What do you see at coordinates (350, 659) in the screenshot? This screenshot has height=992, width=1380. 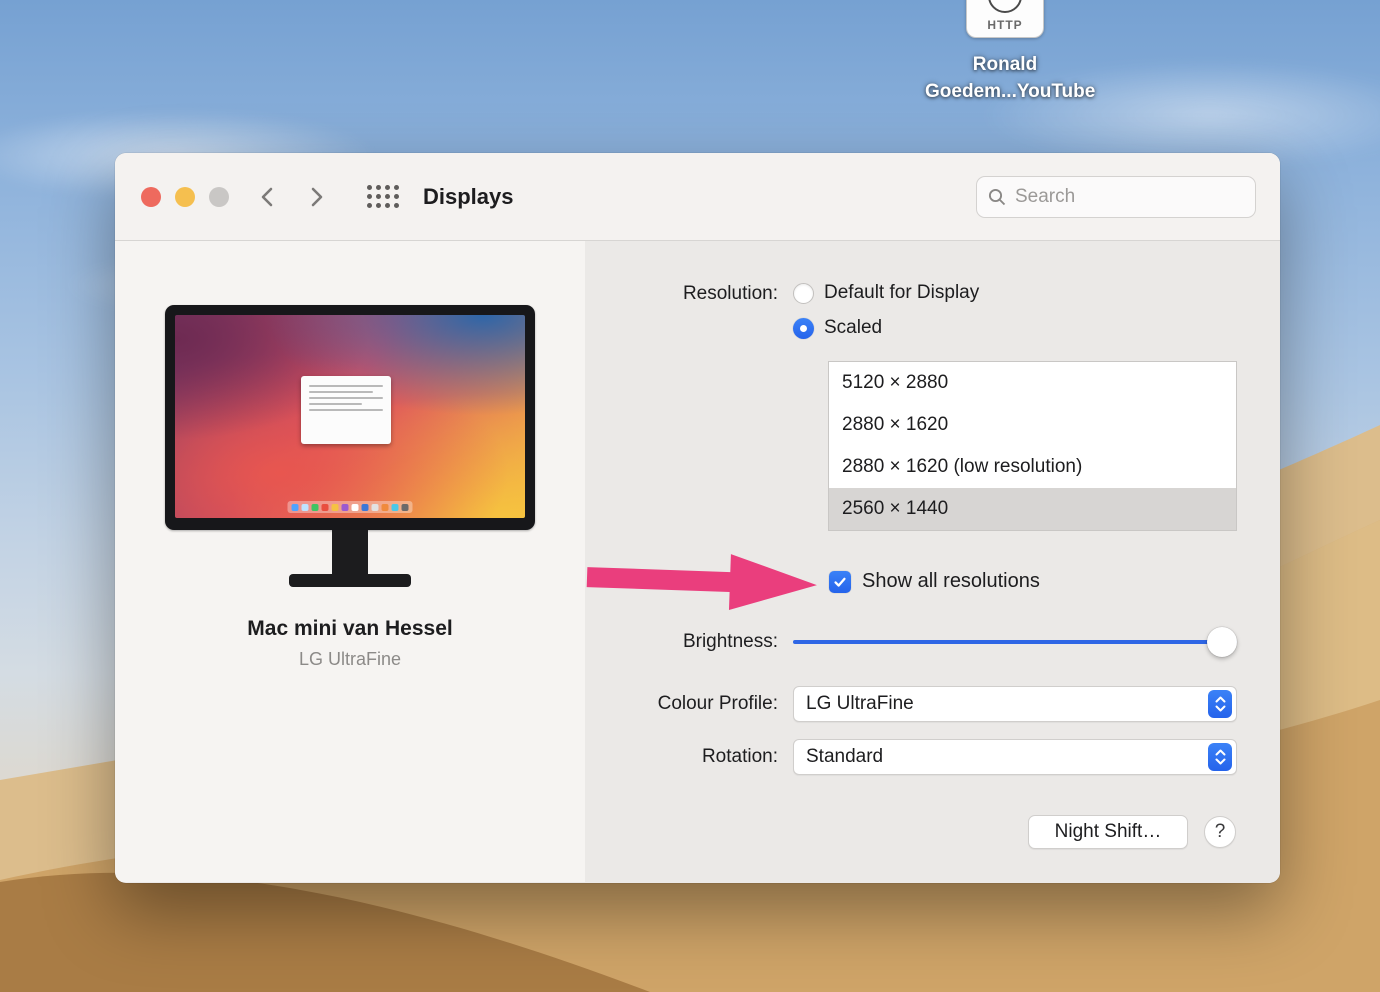 I see `display-model: LG UltraFine` at bounding box center [350, 659].